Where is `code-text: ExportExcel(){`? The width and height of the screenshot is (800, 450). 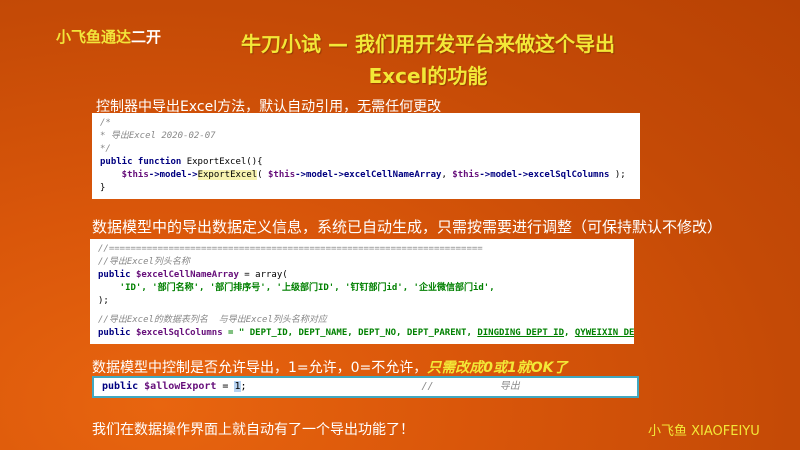
code-text: ExportExcel(){ is located at coordinates (222, 162).